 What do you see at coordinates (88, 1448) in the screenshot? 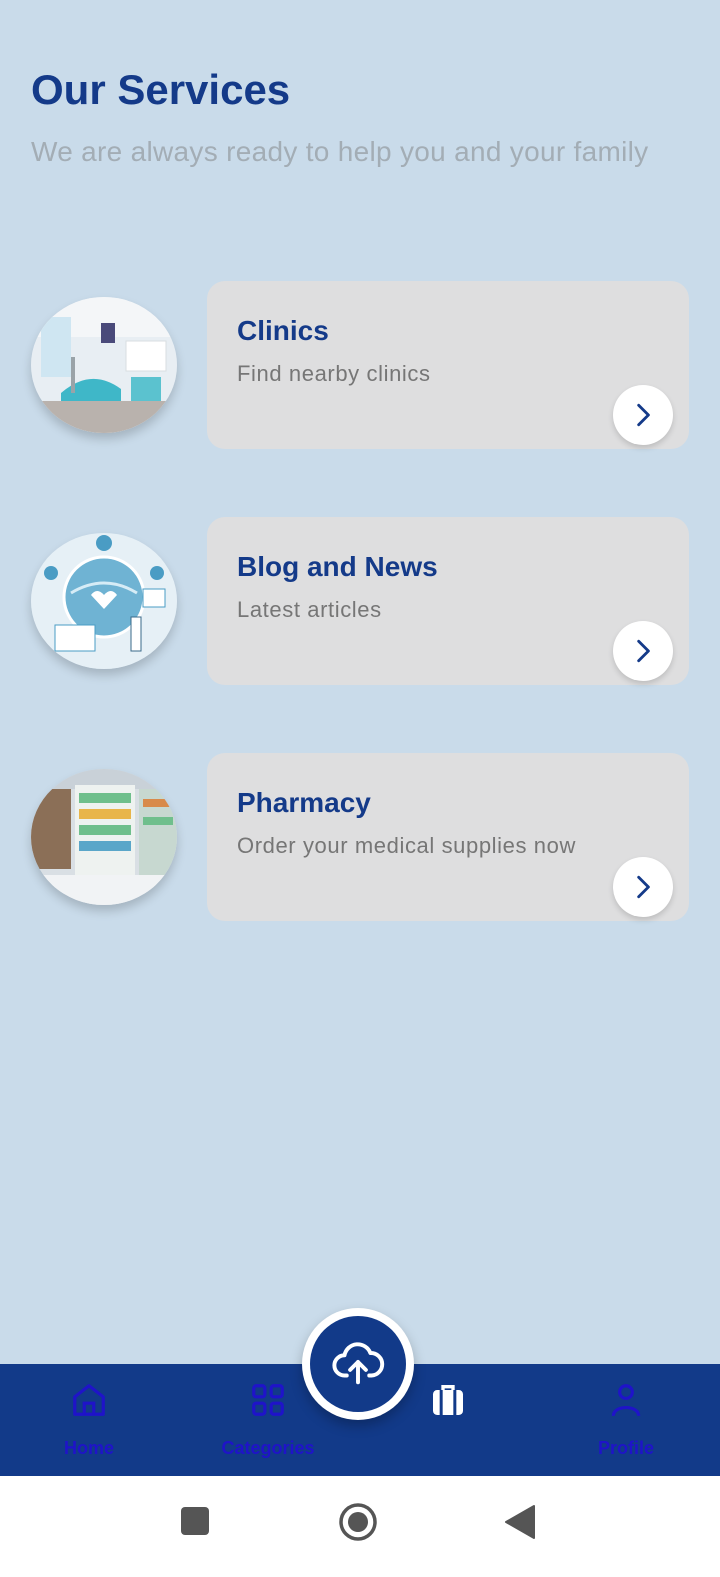
I see `nav-label-home: Home` at bounding box center [88, 1448].